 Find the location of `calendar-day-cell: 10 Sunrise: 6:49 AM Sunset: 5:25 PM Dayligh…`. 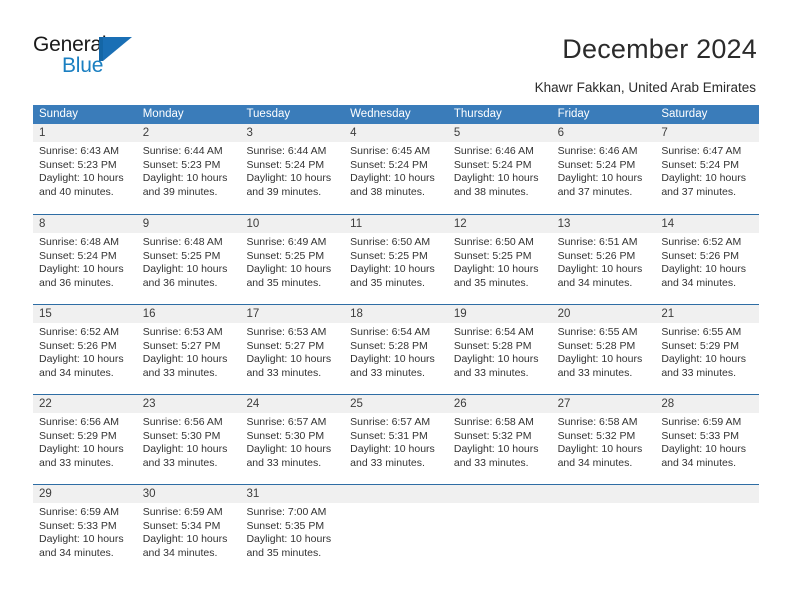

calendar-day-cell: 10 Sunrise: 6:49 AM Sunset: 5:25 PM Dayligh… is located at coordinates (292, 259).